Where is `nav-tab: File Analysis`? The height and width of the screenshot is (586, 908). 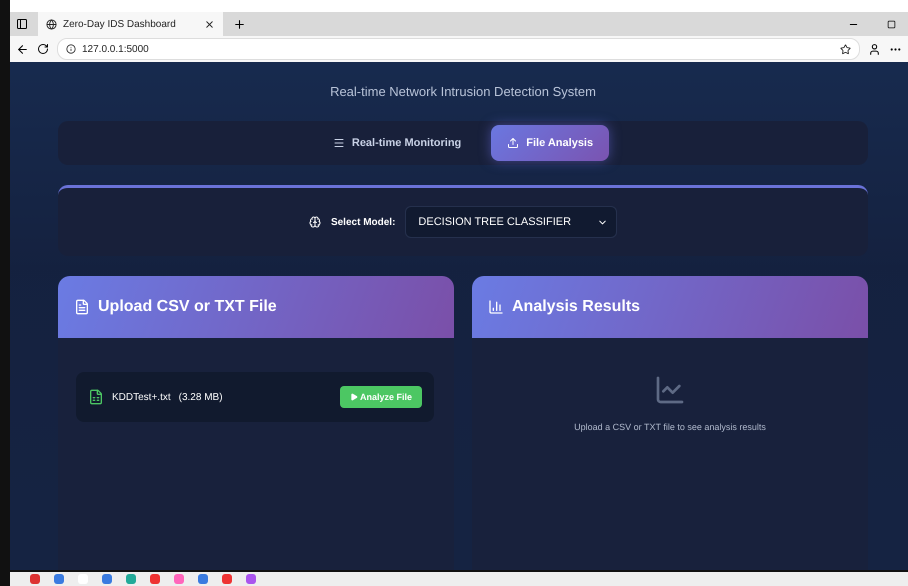
nav-tab: File Analysis is located at coordinates (550, 143).